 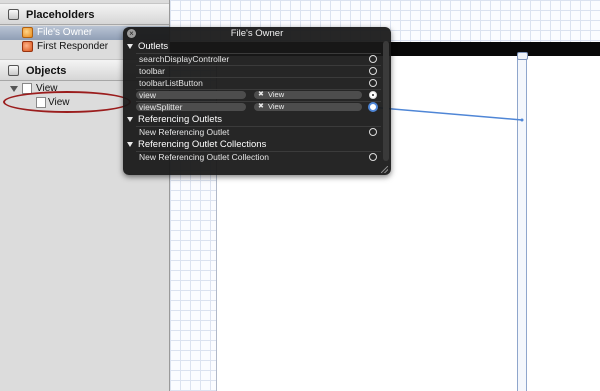 What do you see at coordinates (152, 71) in the screenshot?
I see `outlet-name: toolbar` at bounding box center [152, 71].